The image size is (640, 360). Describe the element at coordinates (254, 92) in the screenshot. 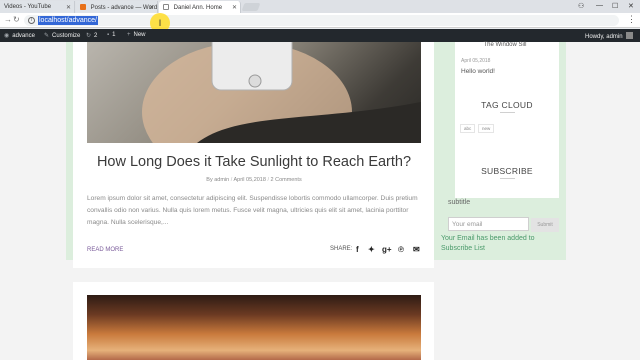

I see `post-featured-image` at that location.